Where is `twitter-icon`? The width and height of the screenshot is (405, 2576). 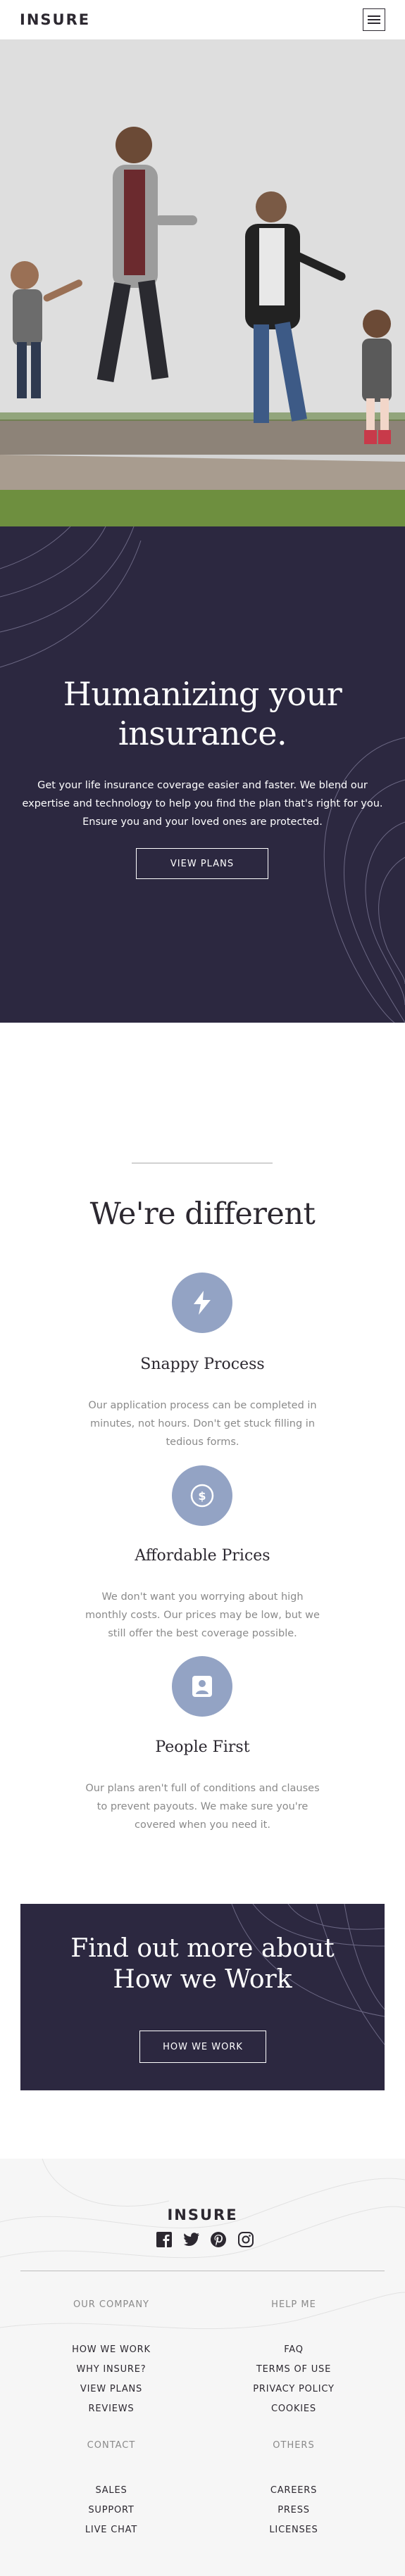
twitter-icon is located at coordinates (192, 2239).